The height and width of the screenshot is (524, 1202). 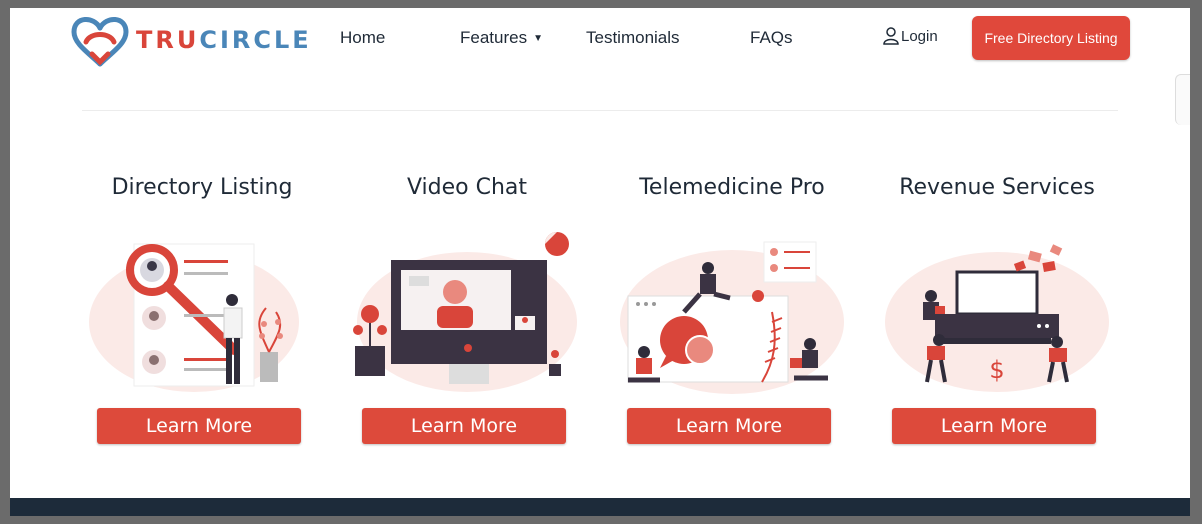 I want to click on chevron-down-icon: ▼, so click(x=538, y=38).